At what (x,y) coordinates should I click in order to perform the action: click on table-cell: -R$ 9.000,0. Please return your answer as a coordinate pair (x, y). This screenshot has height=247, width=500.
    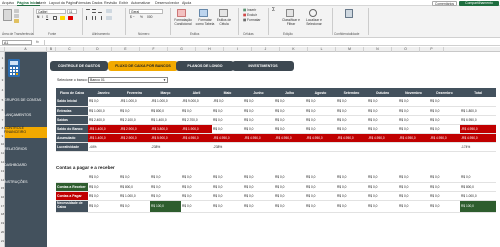
    Looking at the image, I should click on (196, 102).